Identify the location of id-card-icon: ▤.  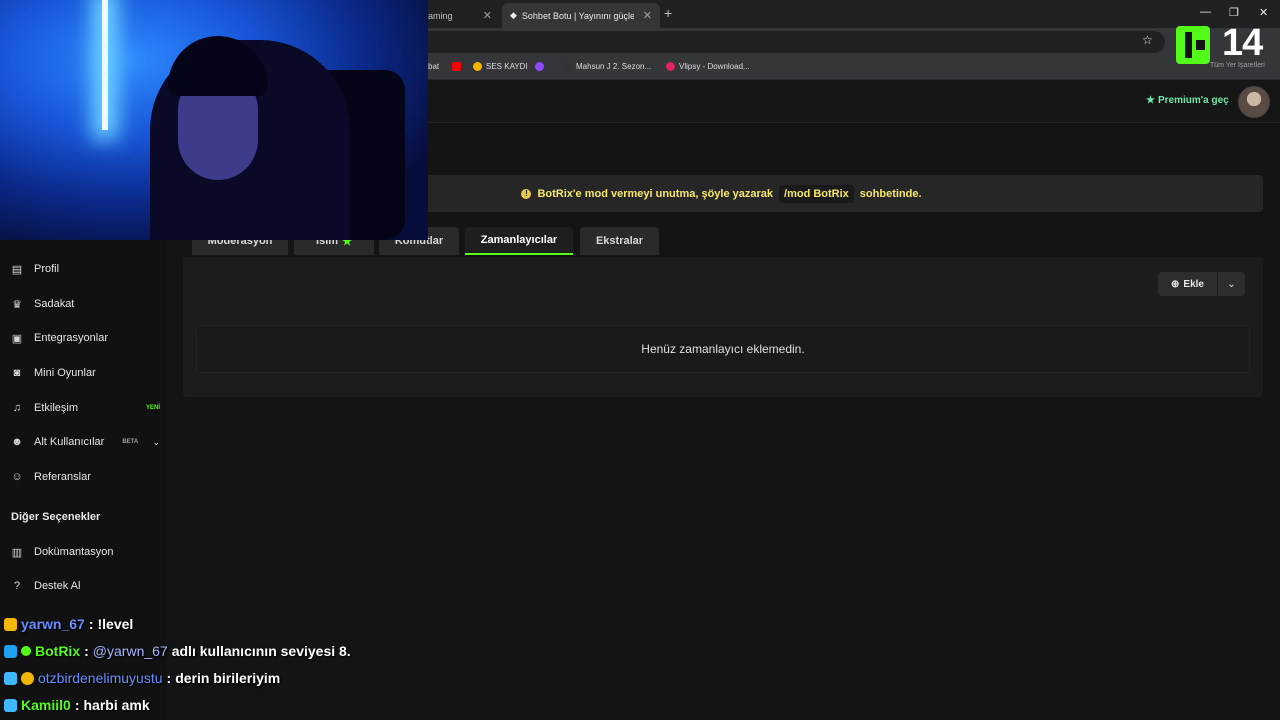
(17, 269).